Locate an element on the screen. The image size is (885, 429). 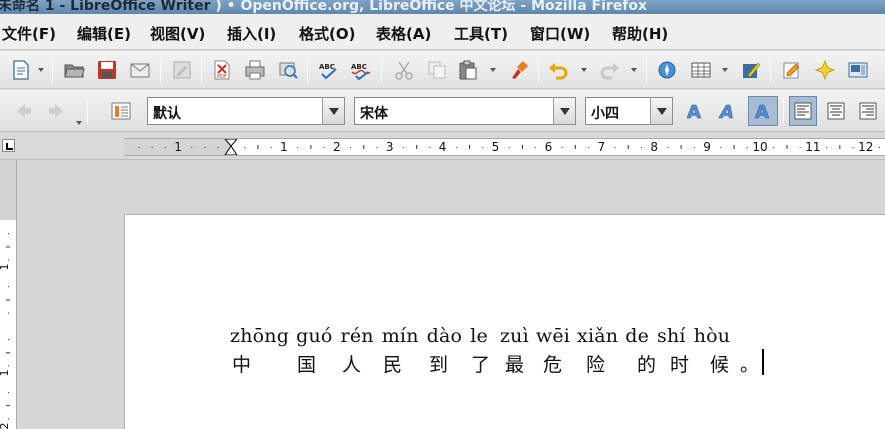
svg-text: A is located at coordinates (694, 112).